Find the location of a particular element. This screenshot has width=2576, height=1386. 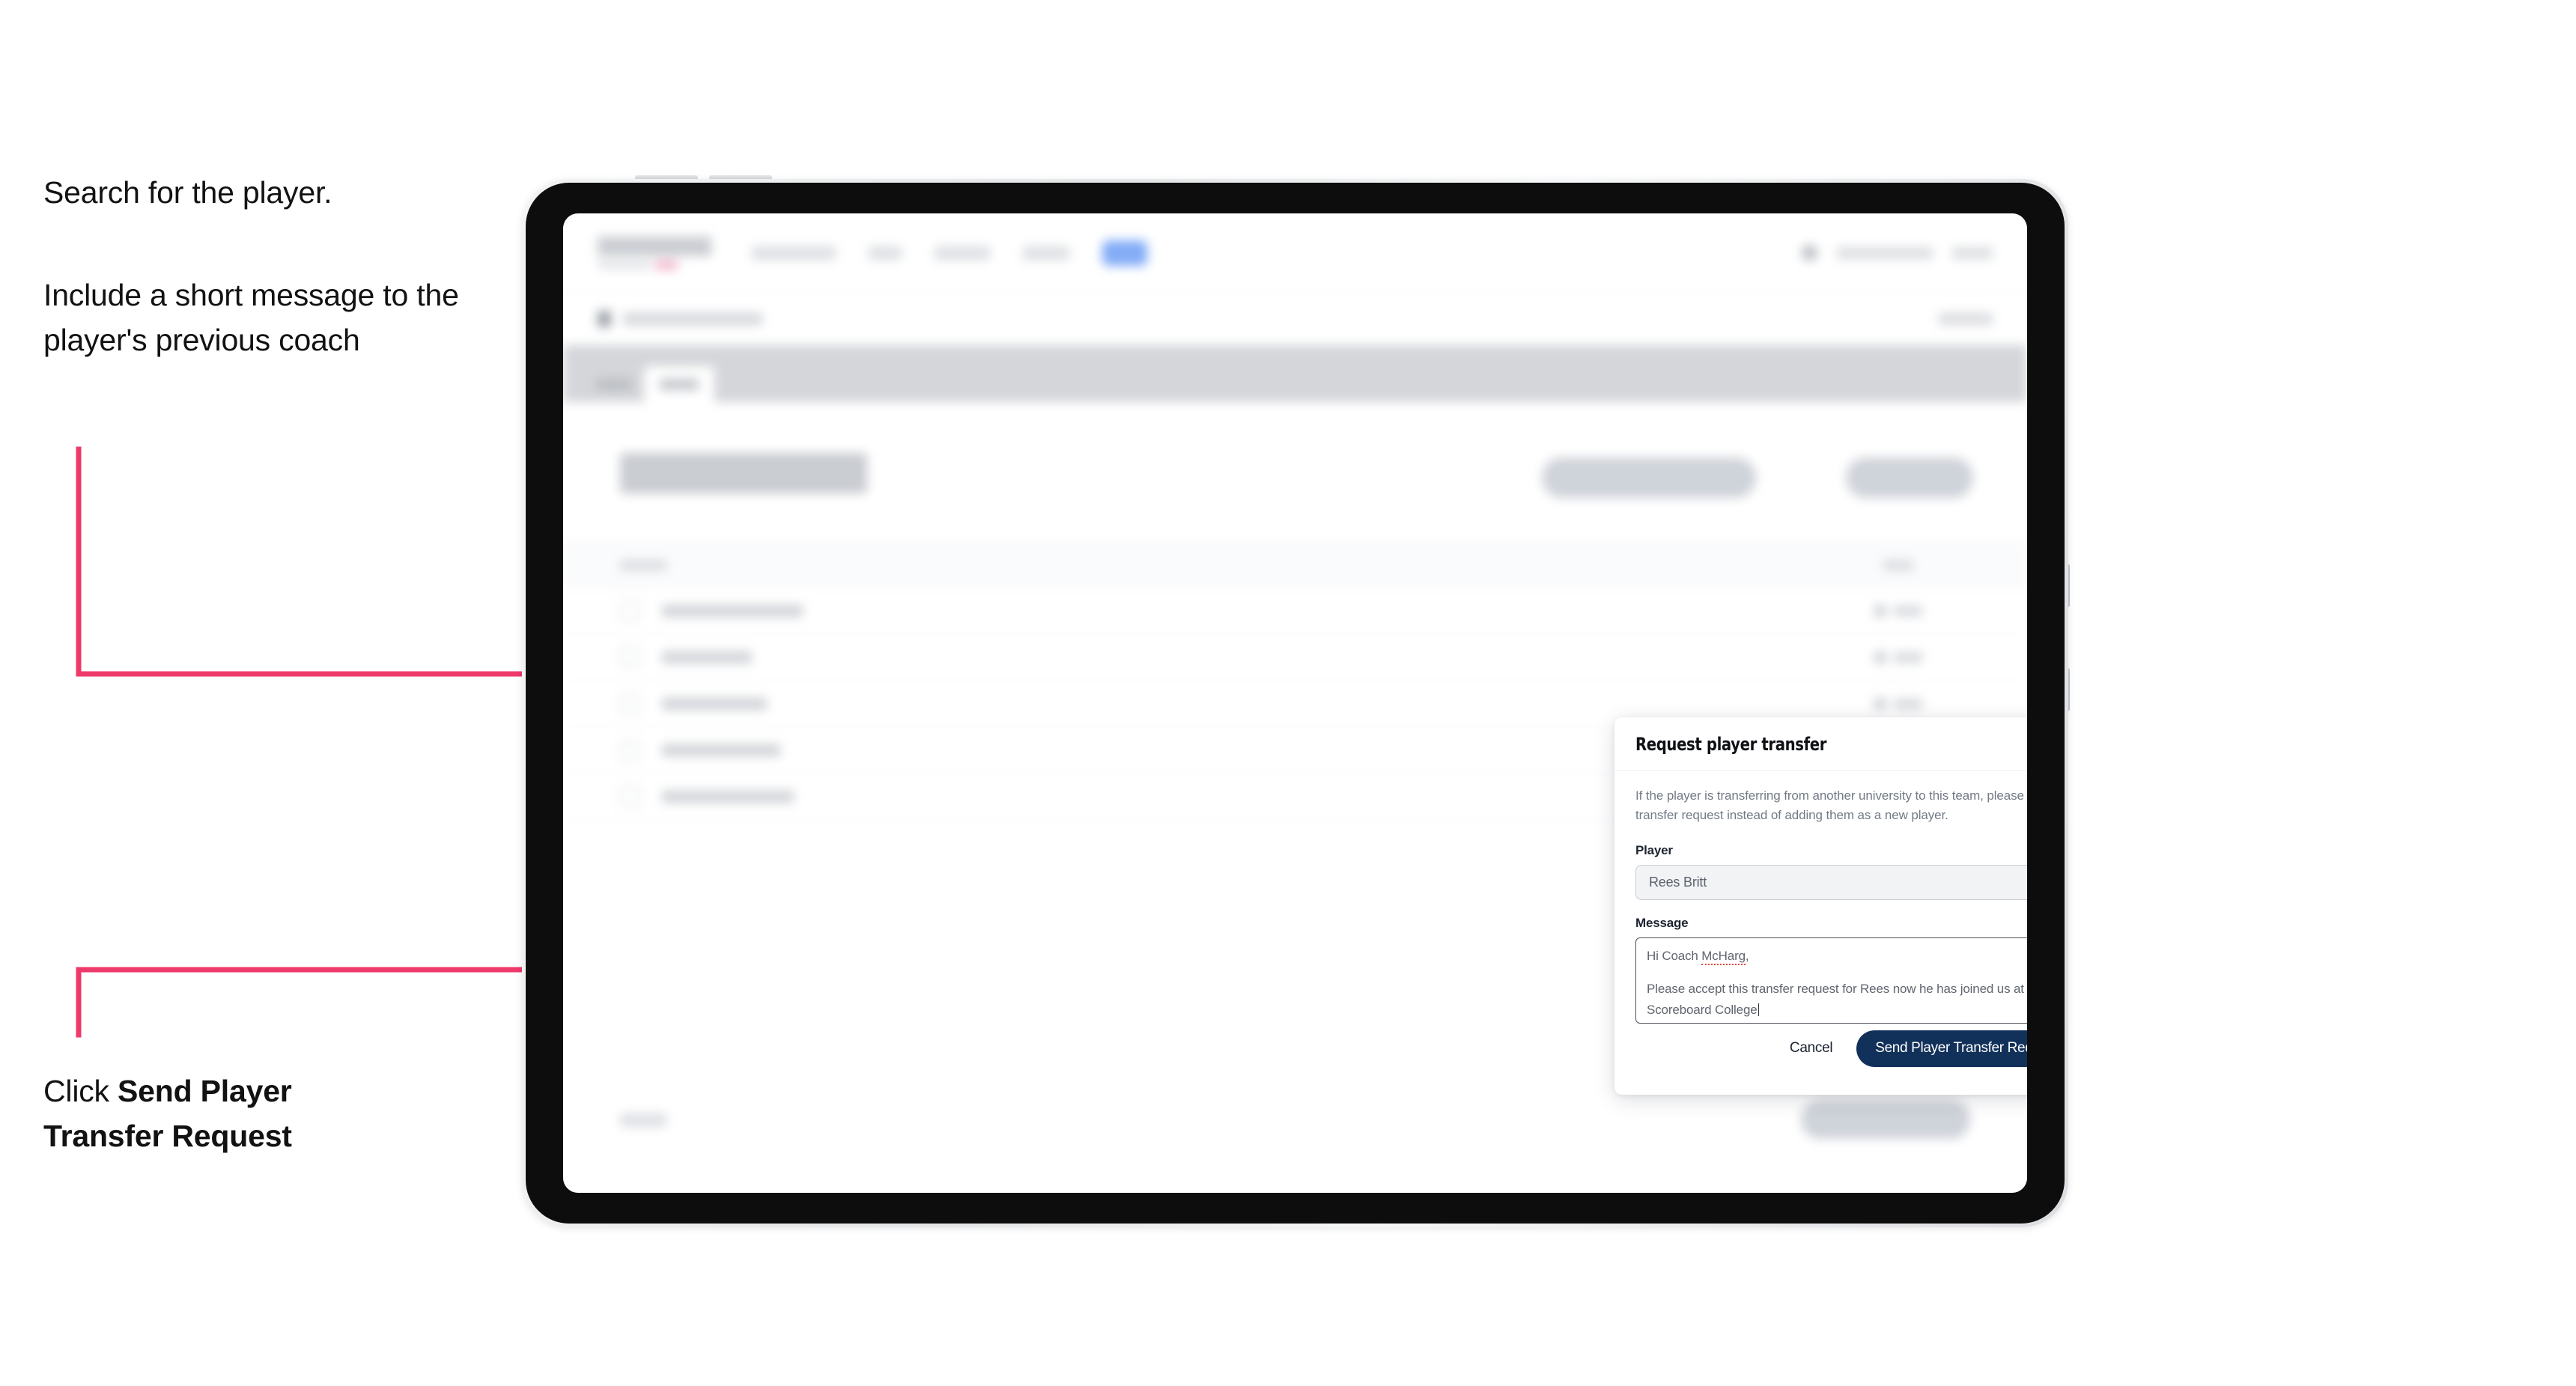

modal-header: Request player transfer is located at coordinates (1820, 744).